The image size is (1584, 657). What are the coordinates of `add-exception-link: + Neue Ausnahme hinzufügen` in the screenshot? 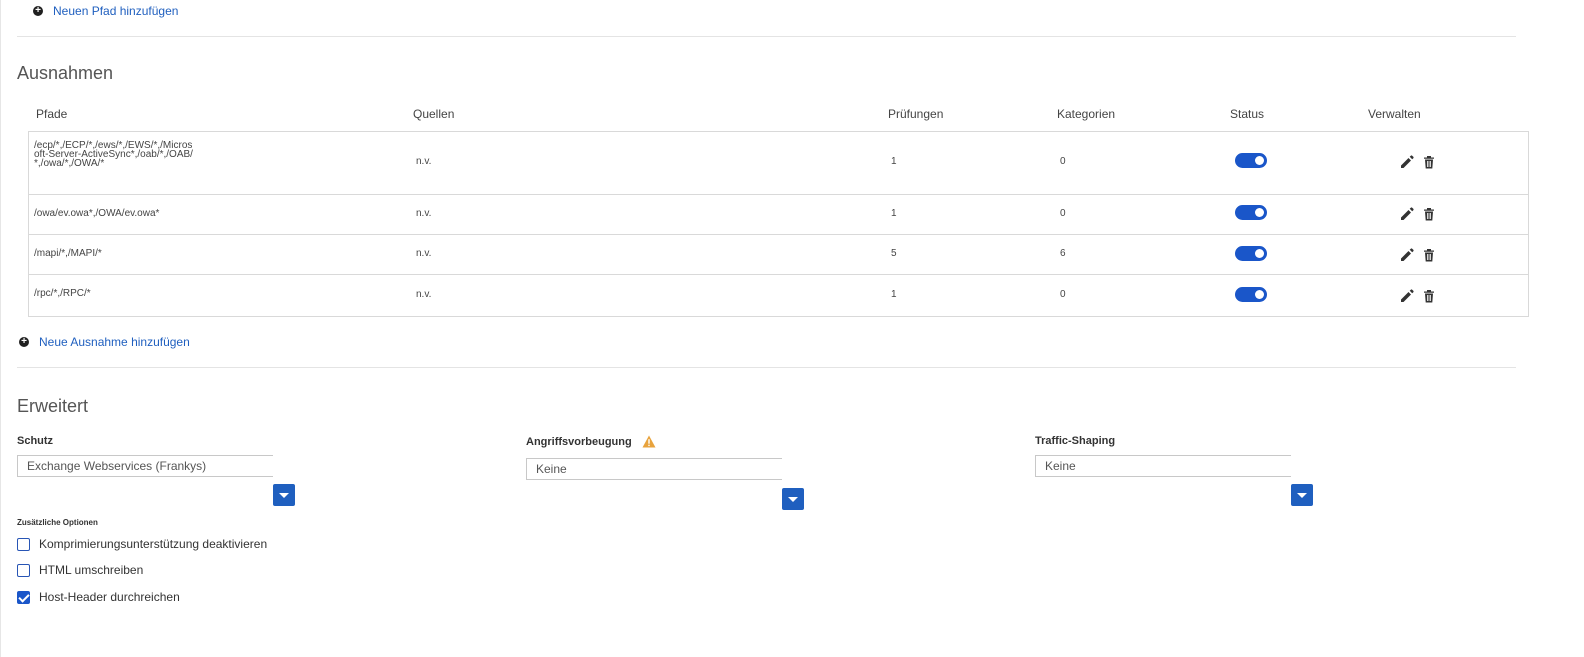 It's located at (104, 342).